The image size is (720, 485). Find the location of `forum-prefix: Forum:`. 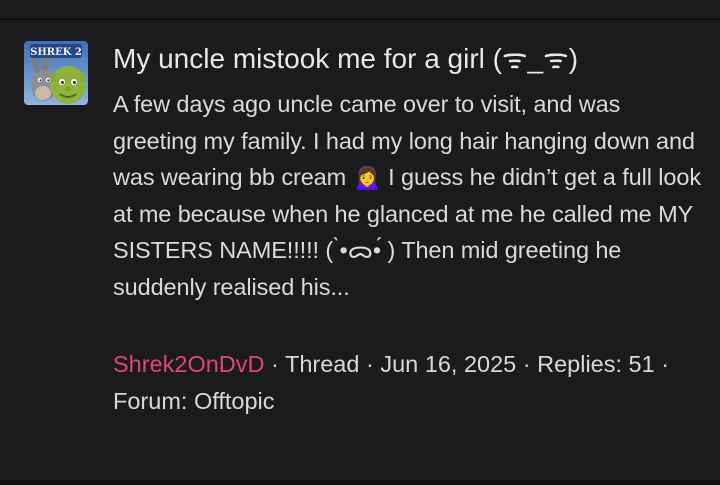

forum-prefix: Forum: is located at coordinates (153, 400).